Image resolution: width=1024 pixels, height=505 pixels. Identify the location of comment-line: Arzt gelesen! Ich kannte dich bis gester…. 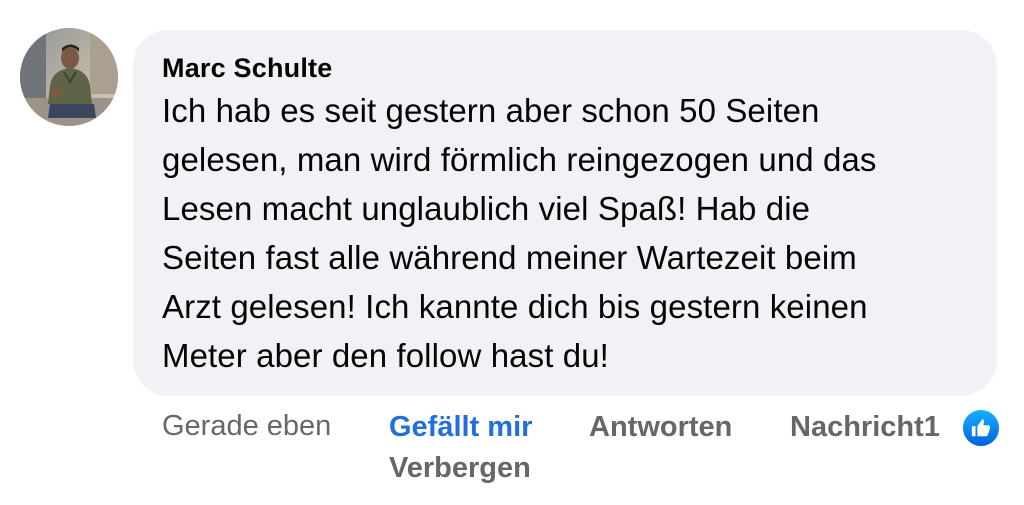
(515, 306).